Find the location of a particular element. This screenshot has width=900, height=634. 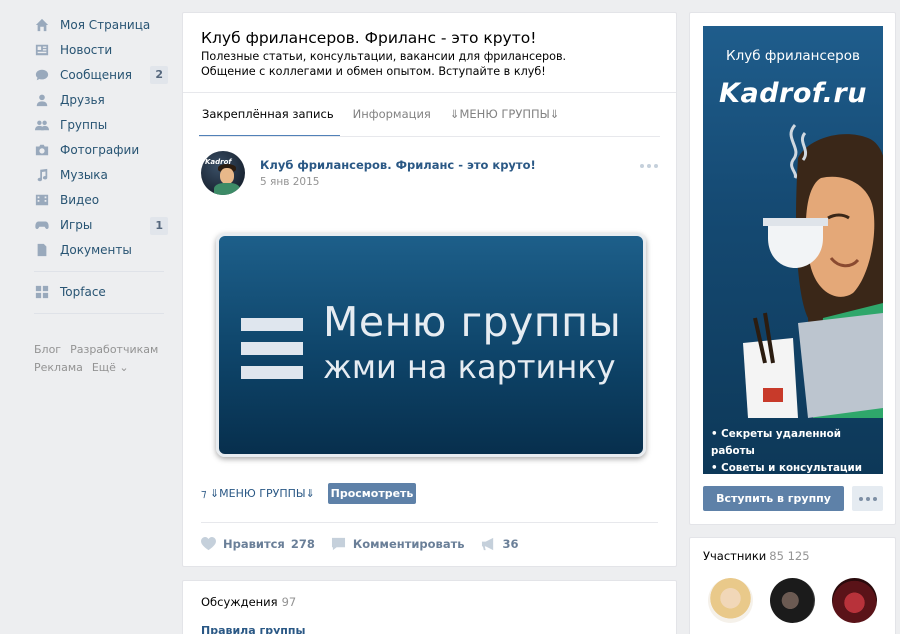

tabs-divider is located at coordinates (429, 136).